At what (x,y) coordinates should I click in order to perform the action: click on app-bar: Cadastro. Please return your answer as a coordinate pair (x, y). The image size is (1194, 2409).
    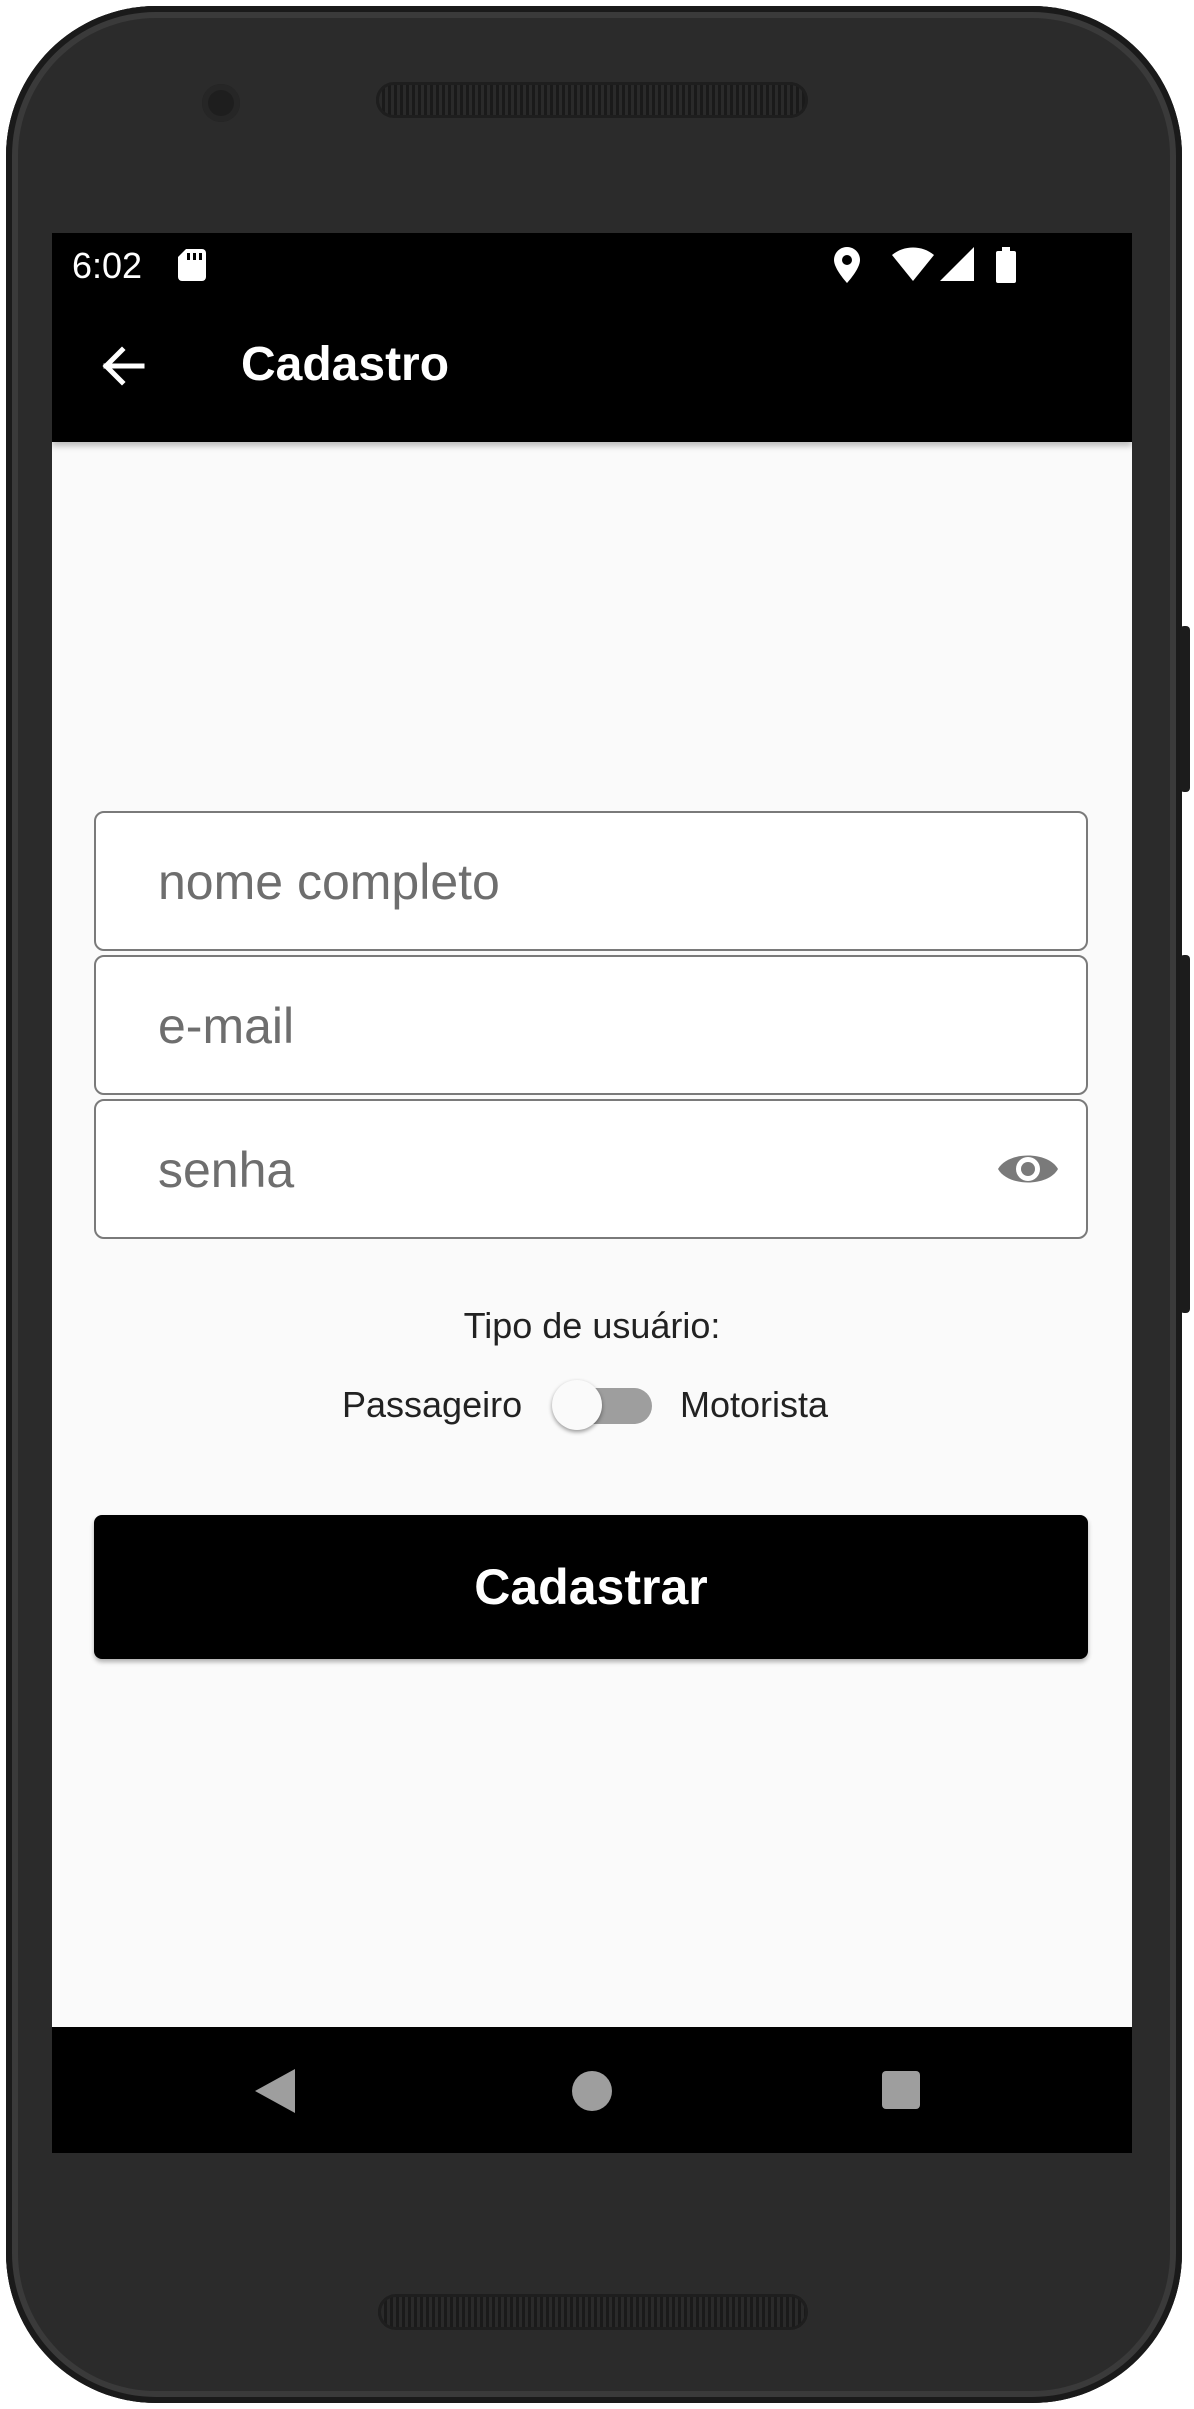
    Looking at the image, I should click on (592, 369).